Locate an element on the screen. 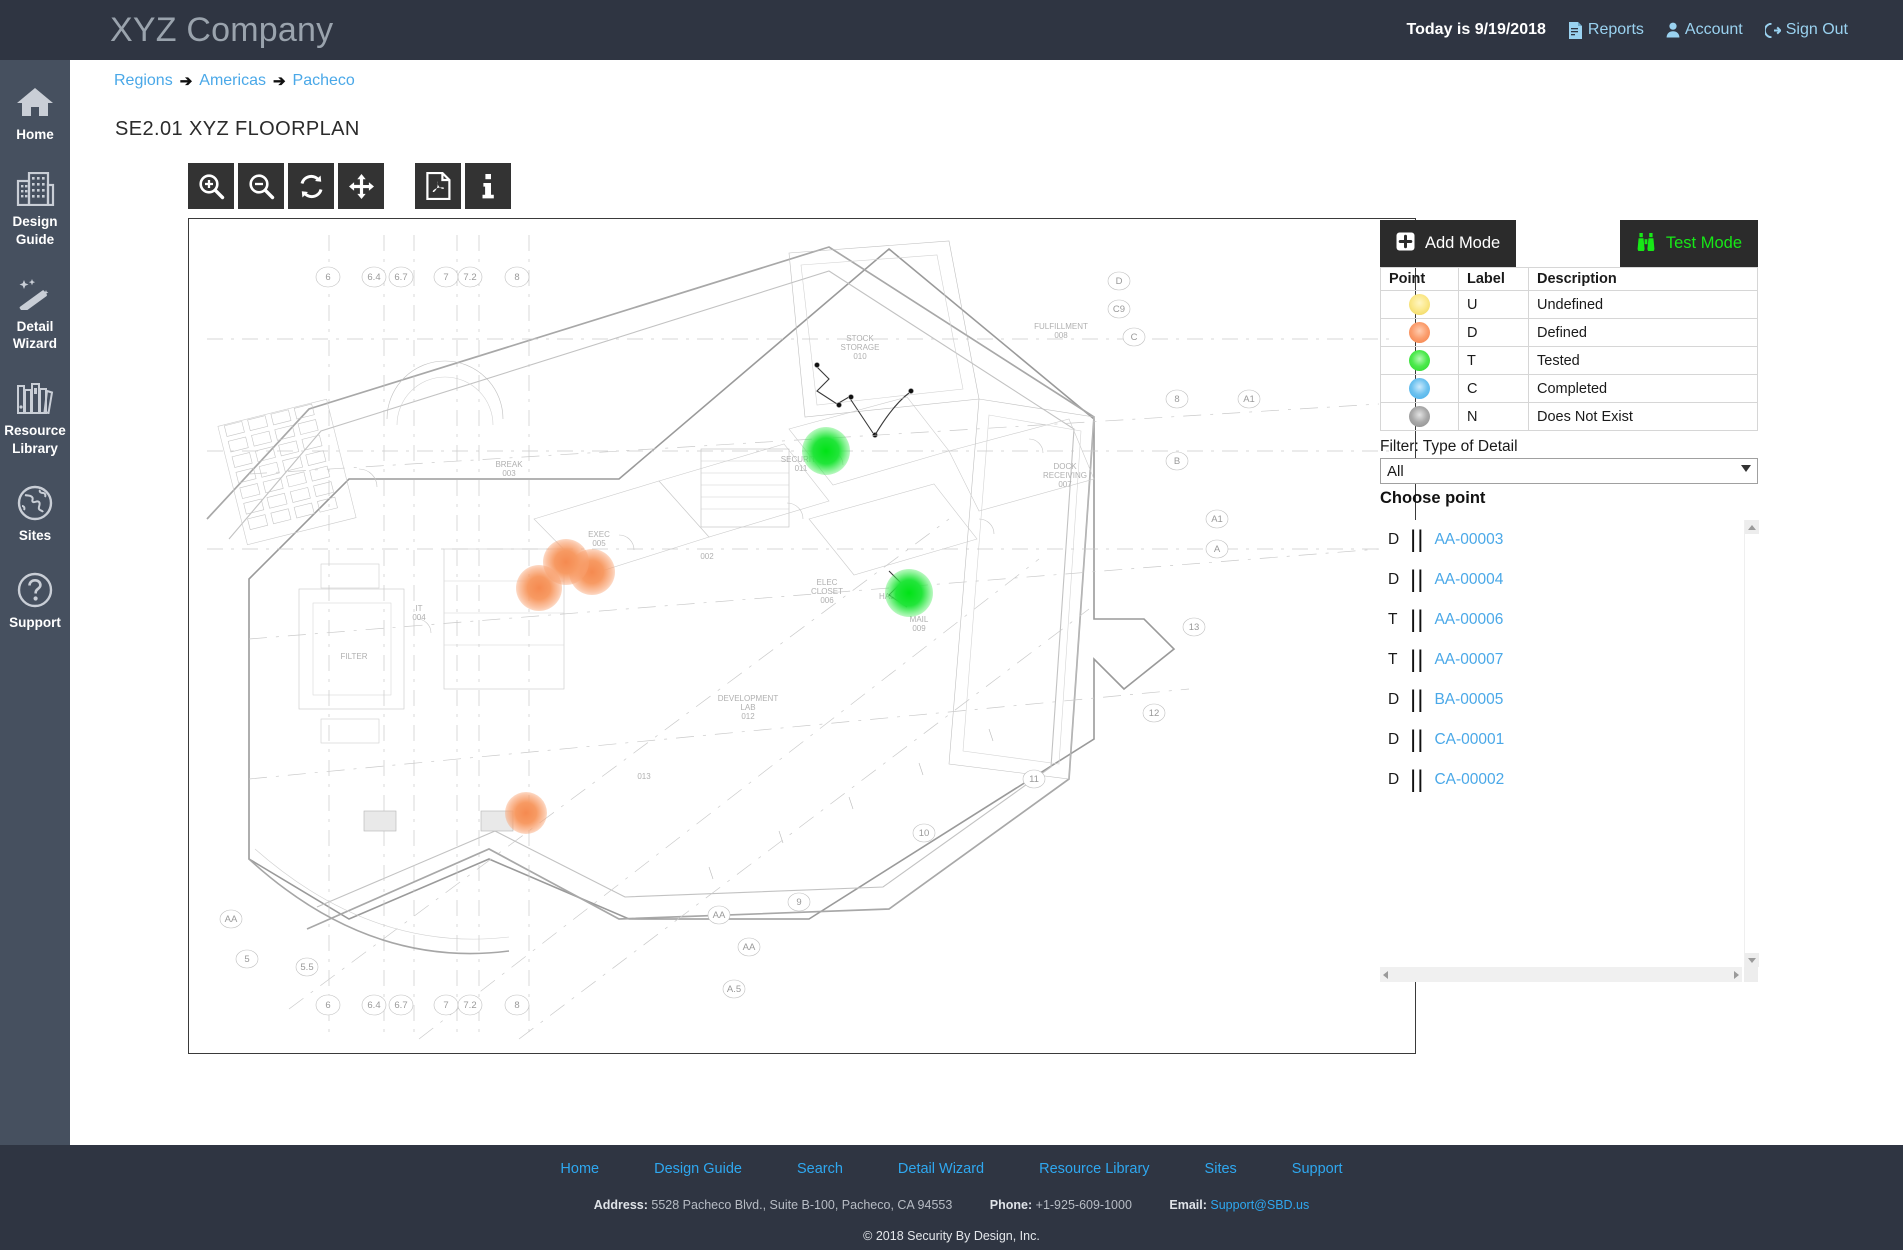  svg-text: 6.4 is located at coordinates (373, 1005).